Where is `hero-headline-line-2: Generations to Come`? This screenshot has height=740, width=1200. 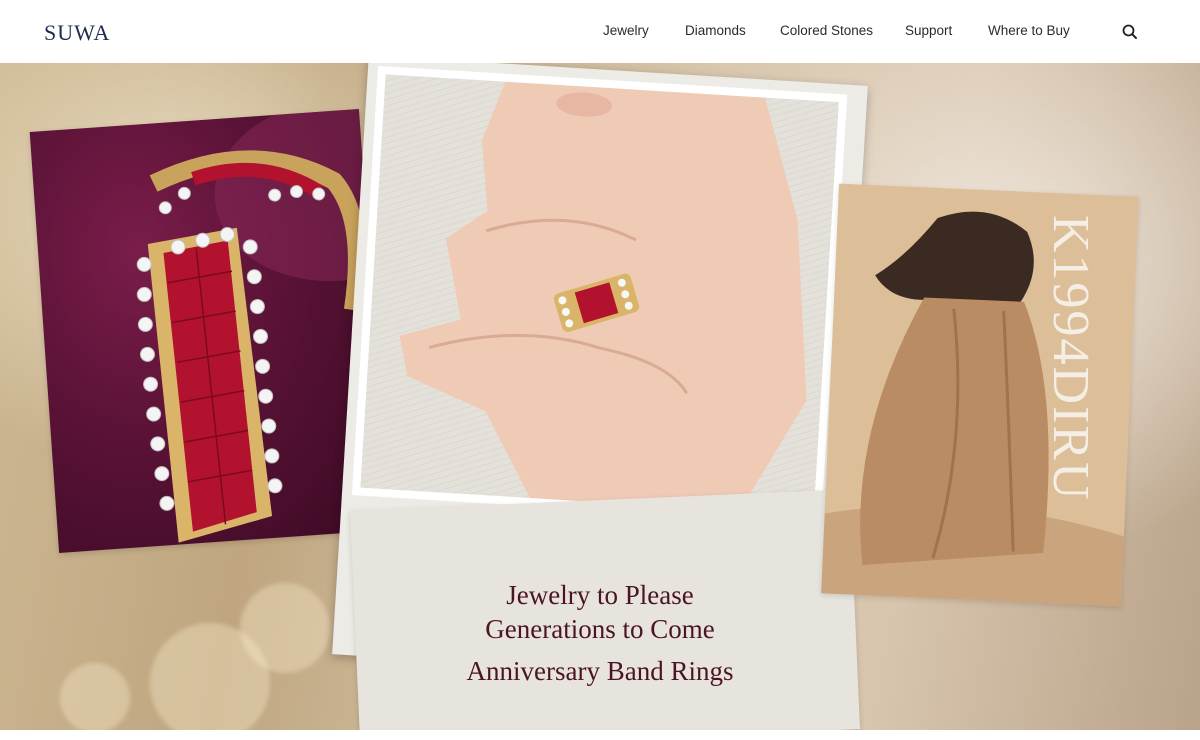
hero-headline-line-2: Generations to Come is located at coordinates (600, 629).